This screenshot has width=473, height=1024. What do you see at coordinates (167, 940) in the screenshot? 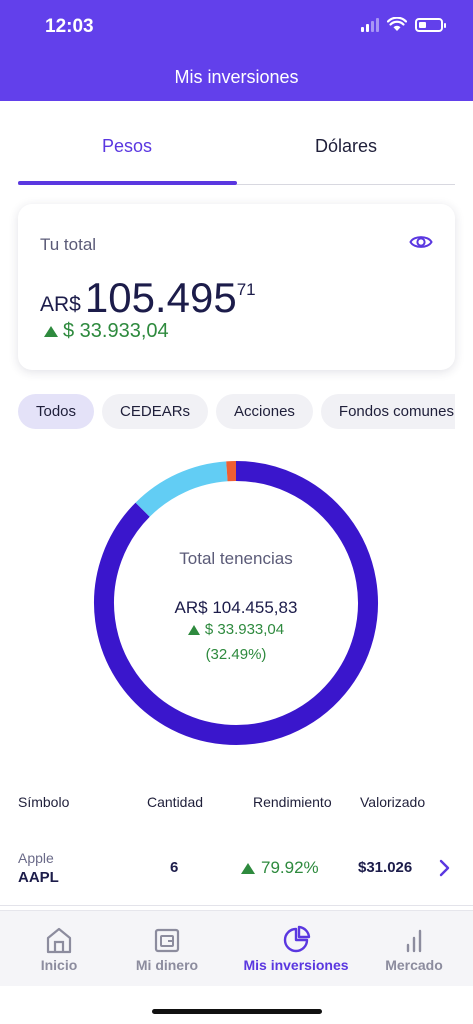
I see `wallet-icon` at bounding box center [167, 940].